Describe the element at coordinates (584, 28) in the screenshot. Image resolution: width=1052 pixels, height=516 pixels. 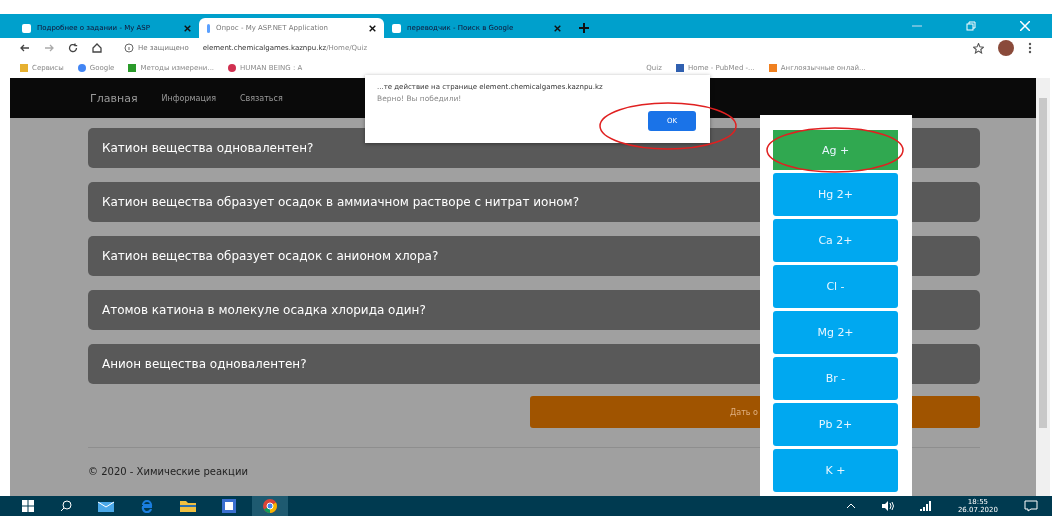
I see `new-tab-icon` at that location.